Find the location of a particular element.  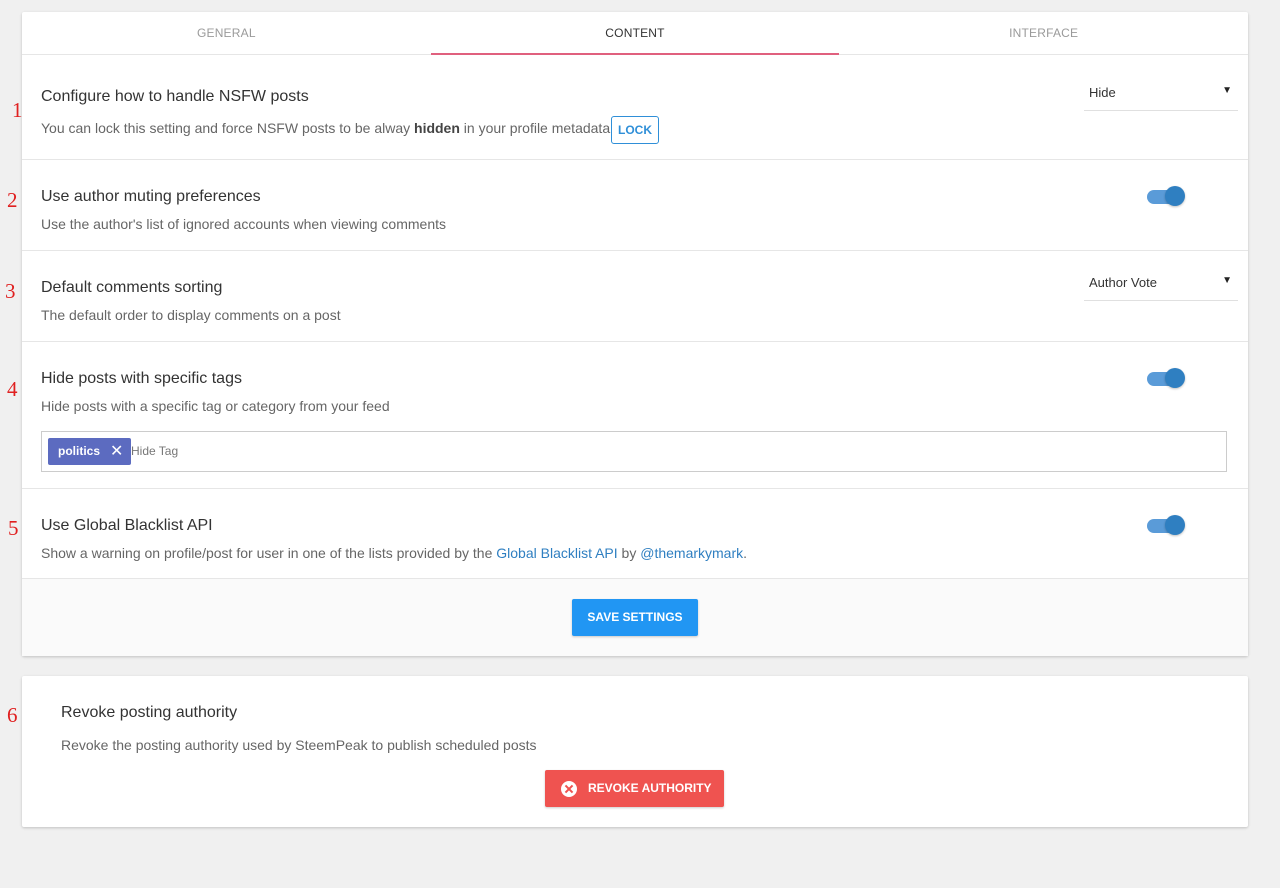

save-settings-button: SAVE SETTINGS is located at coordinates (635, 617).